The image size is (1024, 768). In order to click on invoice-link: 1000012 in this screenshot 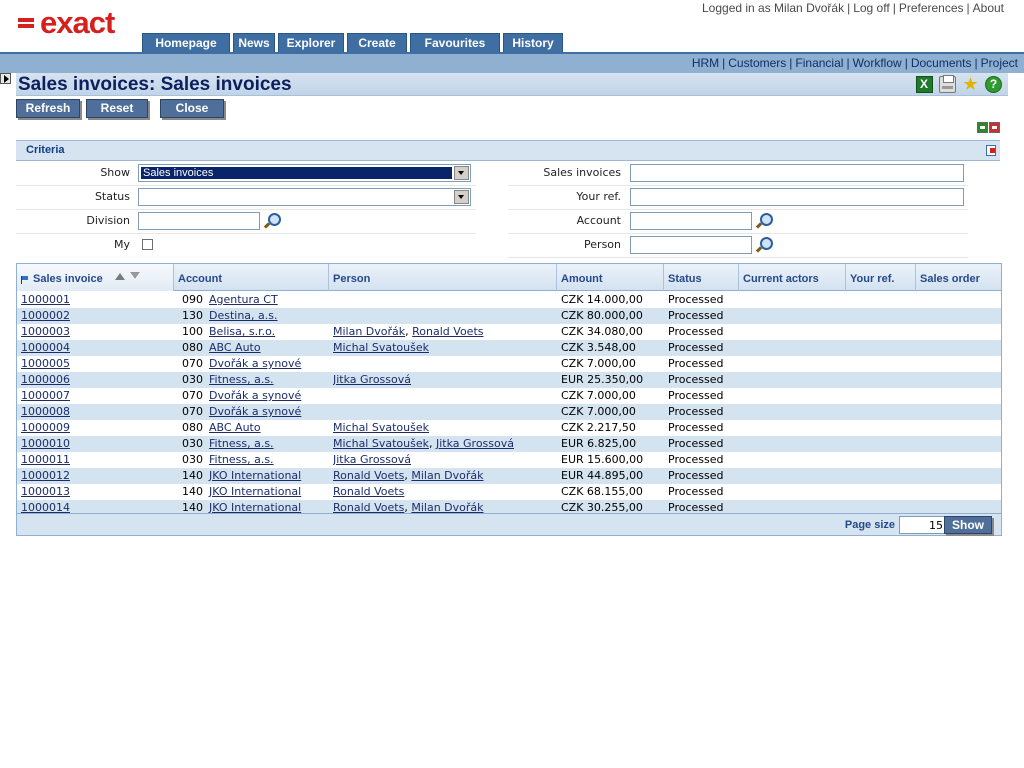, I will do `click(45, 475)`.